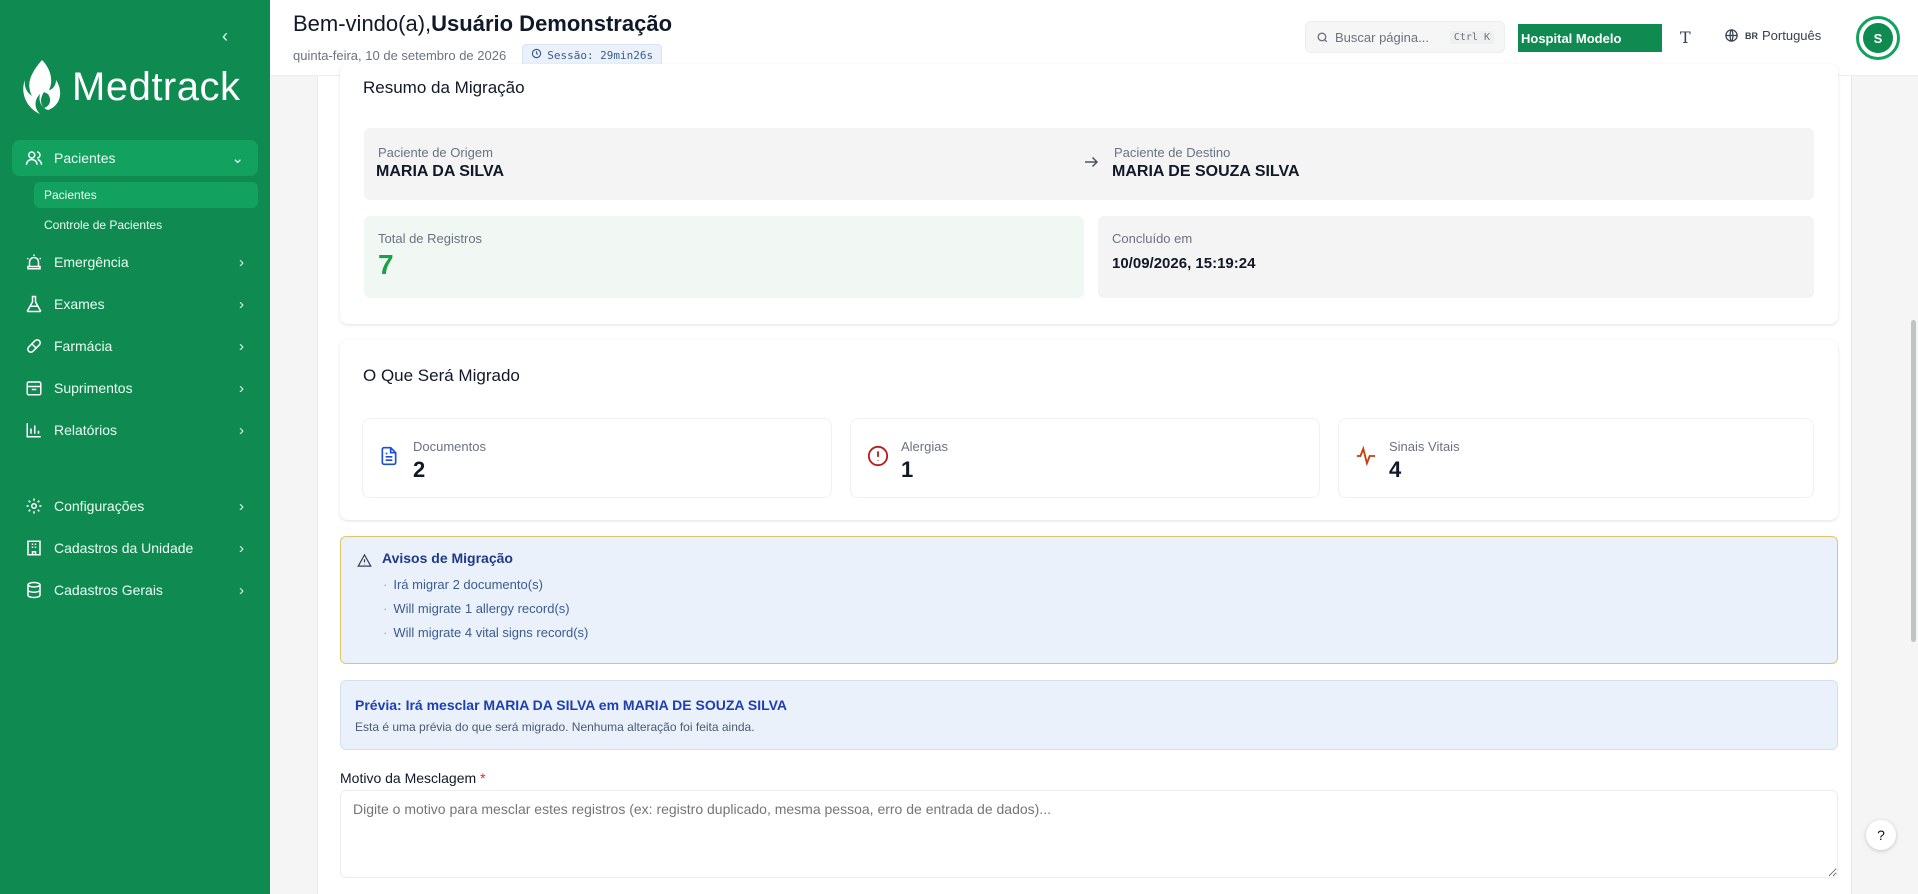 The height and width of the screenshot is (894, 1918). Describe the element at coordinates (34, 590) in the screenshot. I see `database-icon` at that location.